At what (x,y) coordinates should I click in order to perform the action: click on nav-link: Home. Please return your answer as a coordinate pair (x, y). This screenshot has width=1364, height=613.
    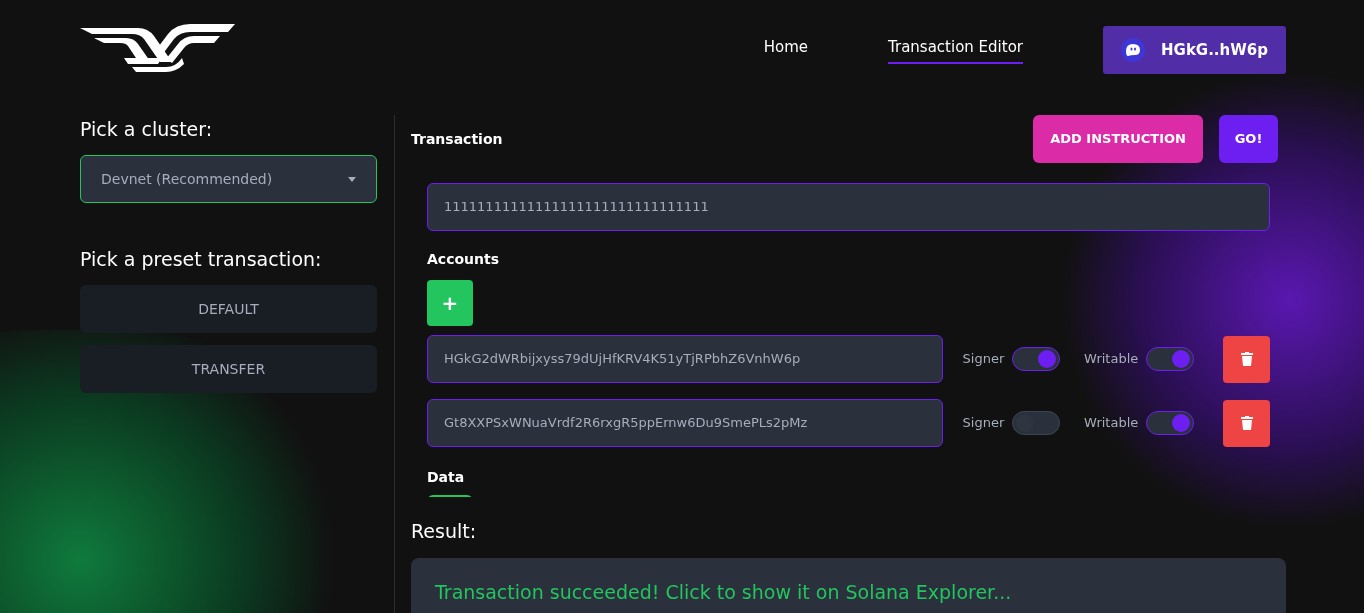
    Looking at the image, I should click on (785, 50).